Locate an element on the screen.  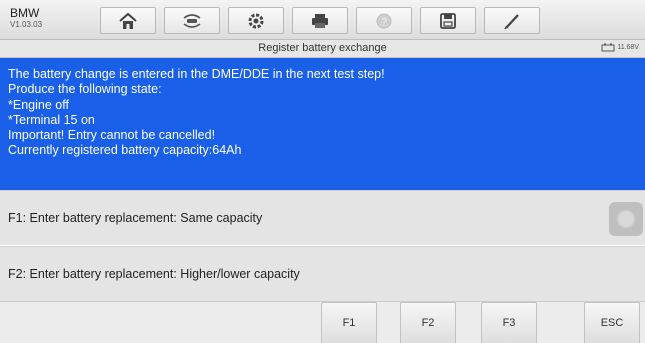
scroll-handle-icon is located at coordinates (626, 219).